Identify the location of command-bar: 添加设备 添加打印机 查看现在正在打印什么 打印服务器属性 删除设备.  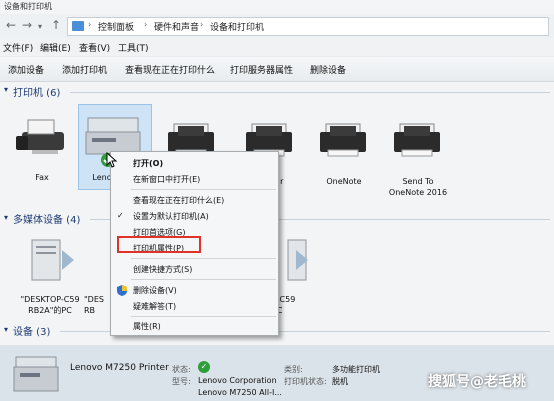
(277, 69).